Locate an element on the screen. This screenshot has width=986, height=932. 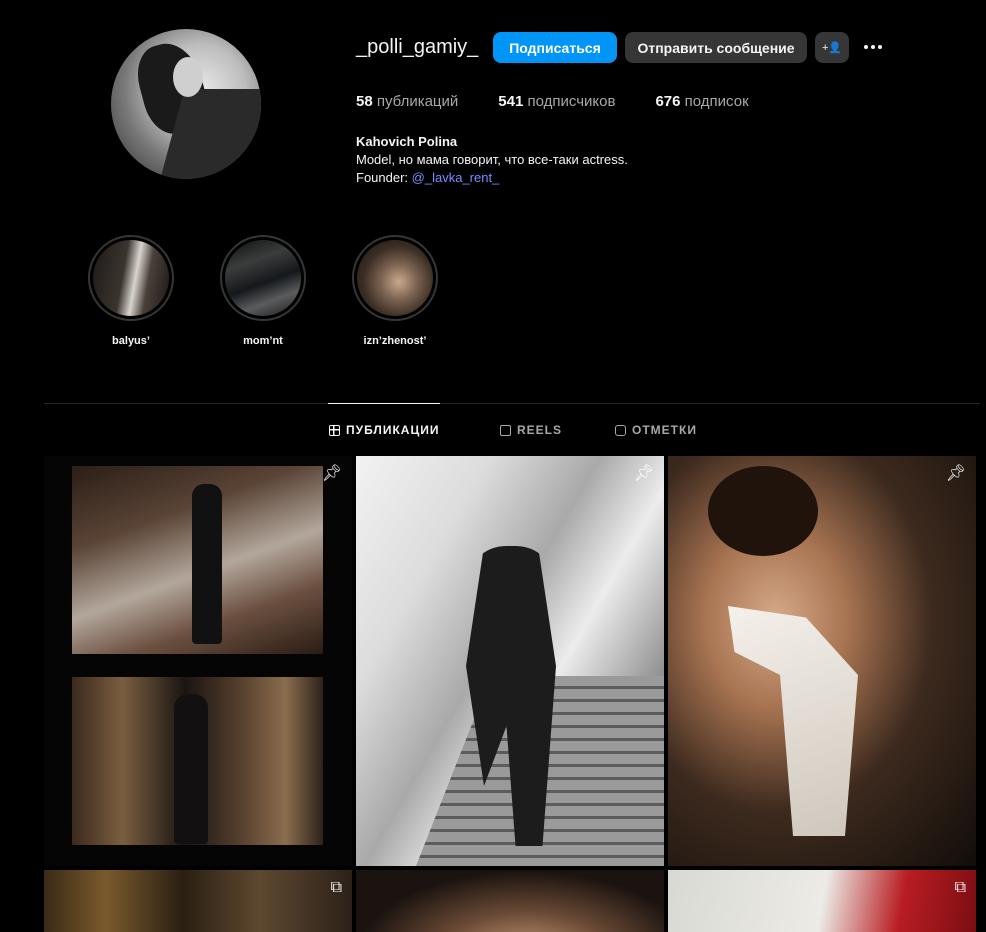
followers-stat: 541 подписчиков is located at coordinates (556, 101).